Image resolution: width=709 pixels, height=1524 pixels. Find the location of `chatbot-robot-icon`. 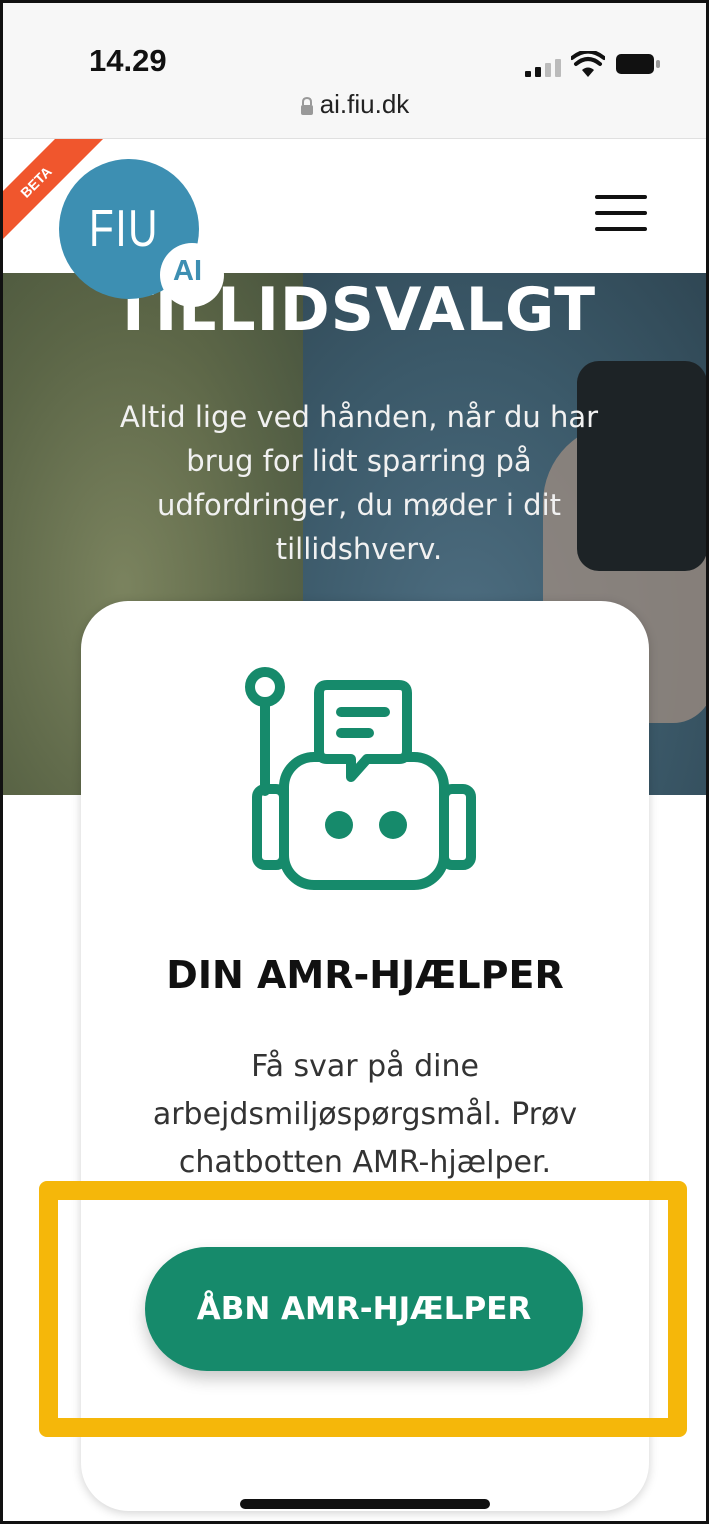

chatbot-robot-icon is located at coordinates (360, 778).